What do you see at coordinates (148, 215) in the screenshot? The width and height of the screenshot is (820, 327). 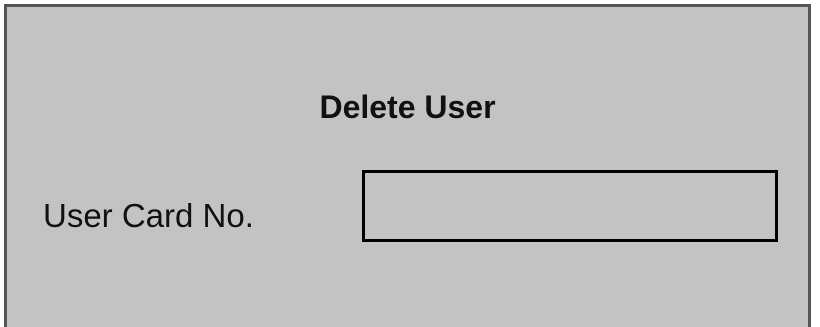 I see `user-card-number-label: User Card No.` at bounding box center [148, 215].